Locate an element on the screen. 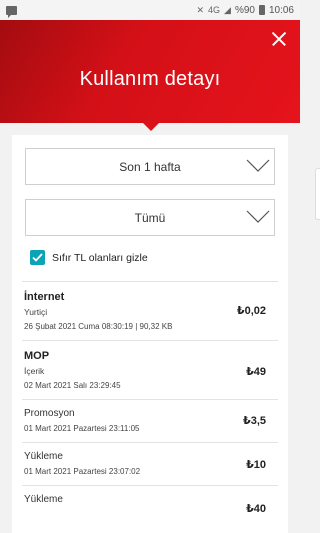 Image resolution: width=320 pixels, height=533 pixels. usage-item-amount: ₺10 is located at coordinates (256, 465).